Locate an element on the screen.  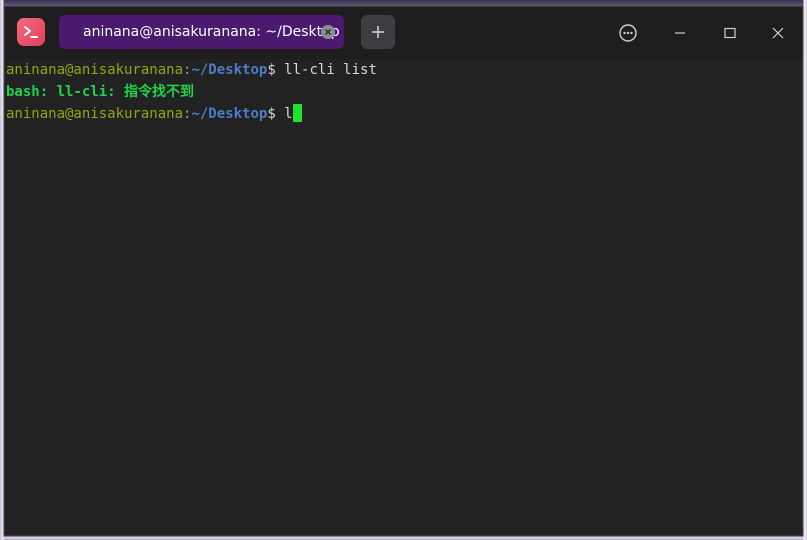
maximize-icon is located at coordinates (730, 33).